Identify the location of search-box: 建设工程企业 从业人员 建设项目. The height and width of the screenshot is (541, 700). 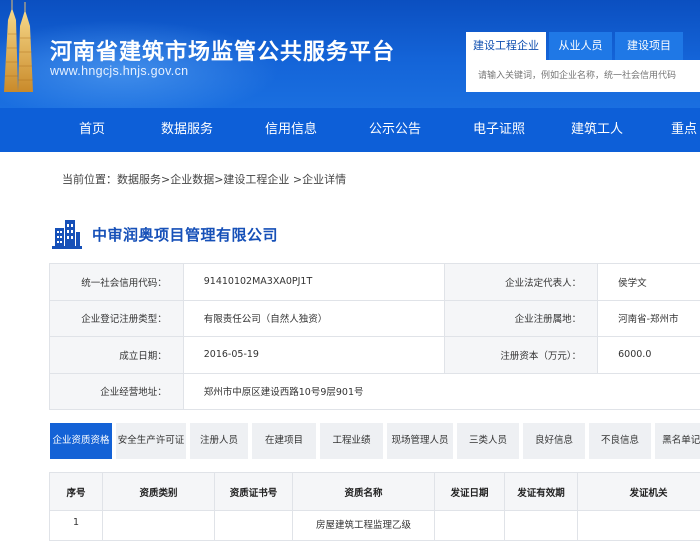
(583, 62).